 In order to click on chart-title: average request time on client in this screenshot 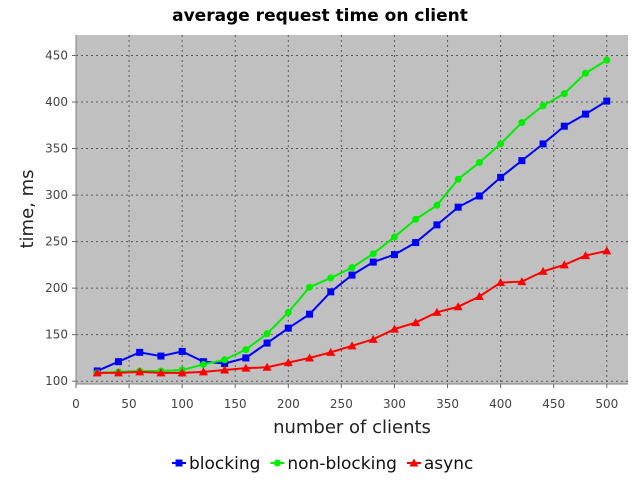, I will do `click(320, 16)`.